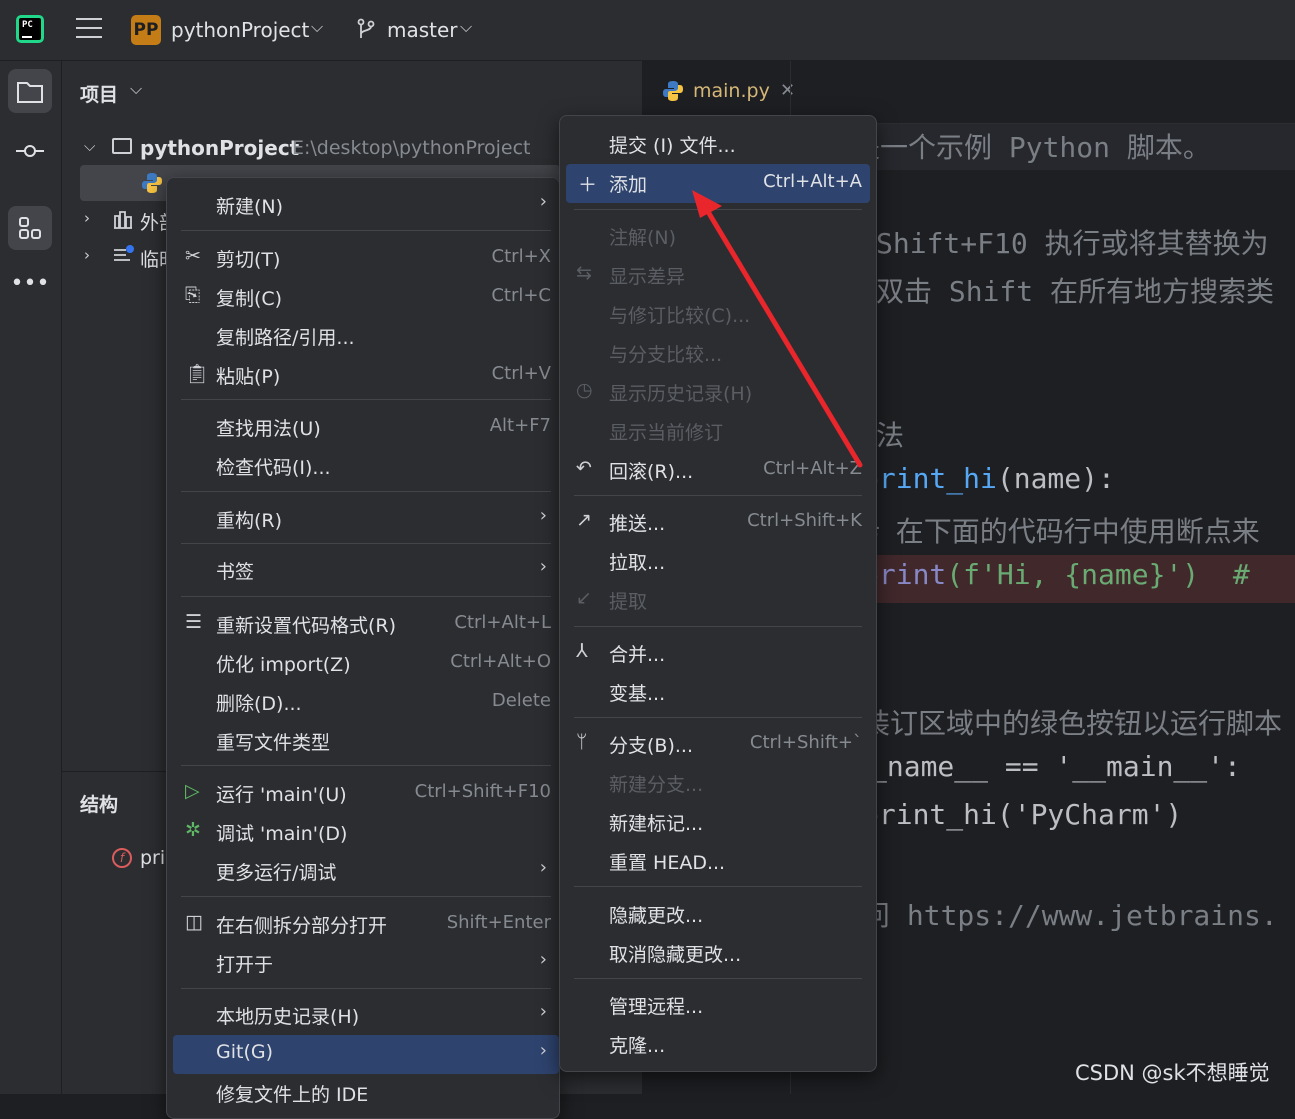 This screenshot has height=1119, width=1295. What do you see at coordinates (731, 91) in the screenshot?
I see `tab-label: main.py` at bounding box center [731, 91].